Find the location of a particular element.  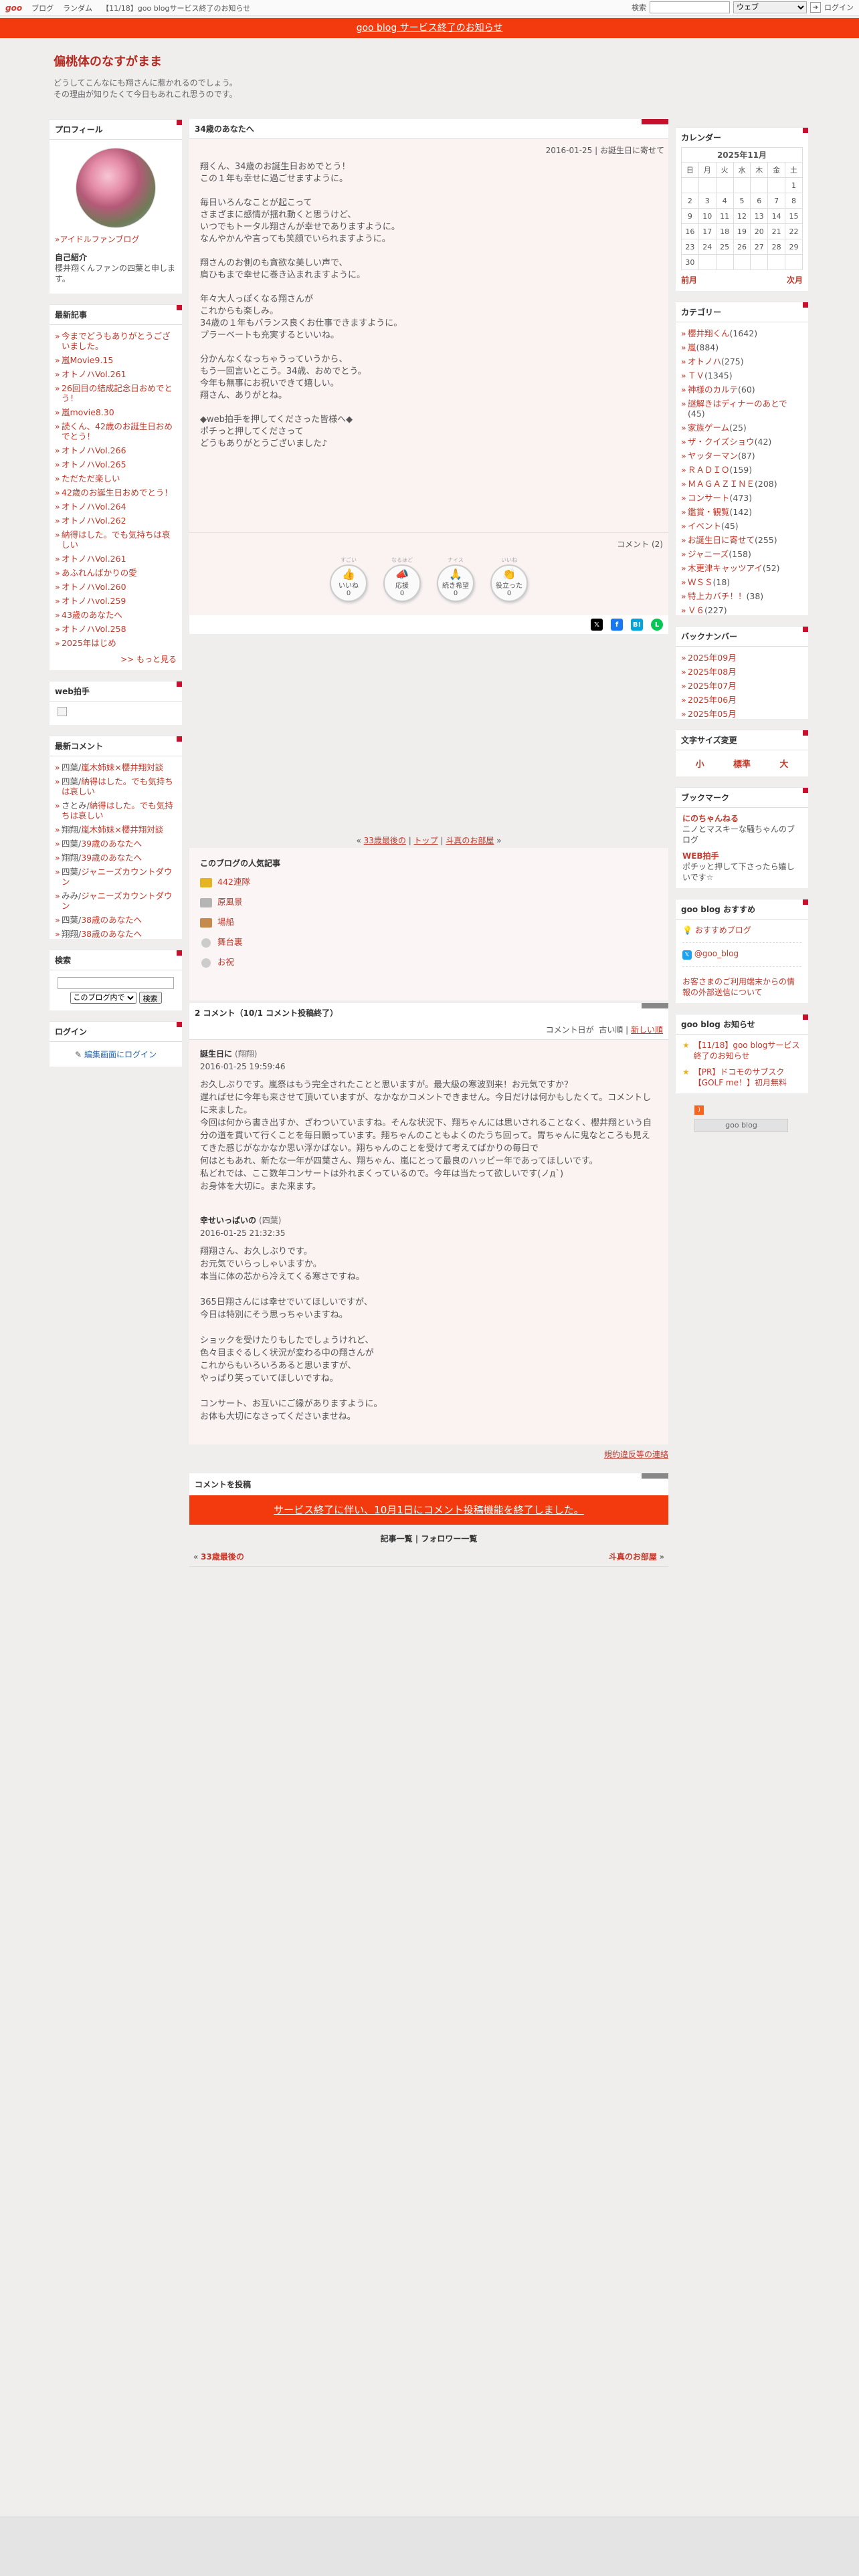

recent-comment-link: 38歳のあなたへ is located at coordinates (112, 920).